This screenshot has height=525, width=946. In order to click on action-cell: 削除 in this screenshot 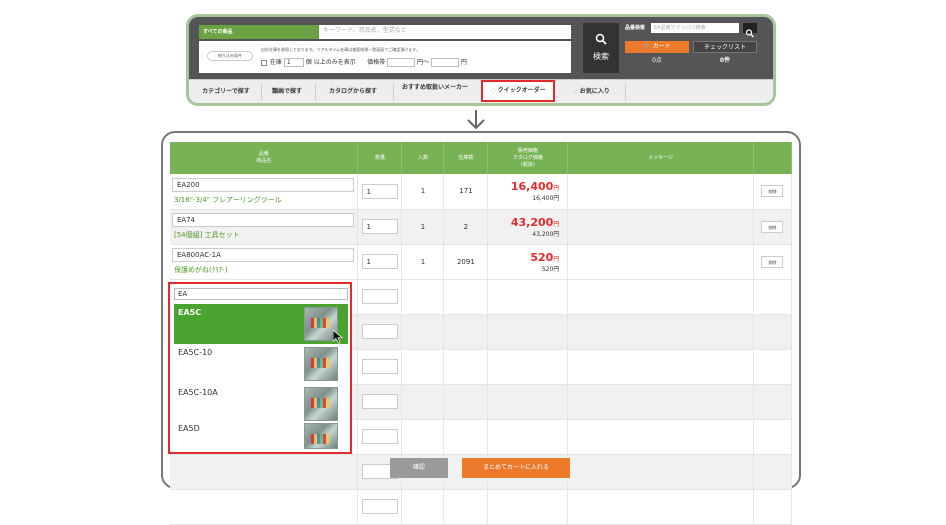, I will do `click(773, 227)`.